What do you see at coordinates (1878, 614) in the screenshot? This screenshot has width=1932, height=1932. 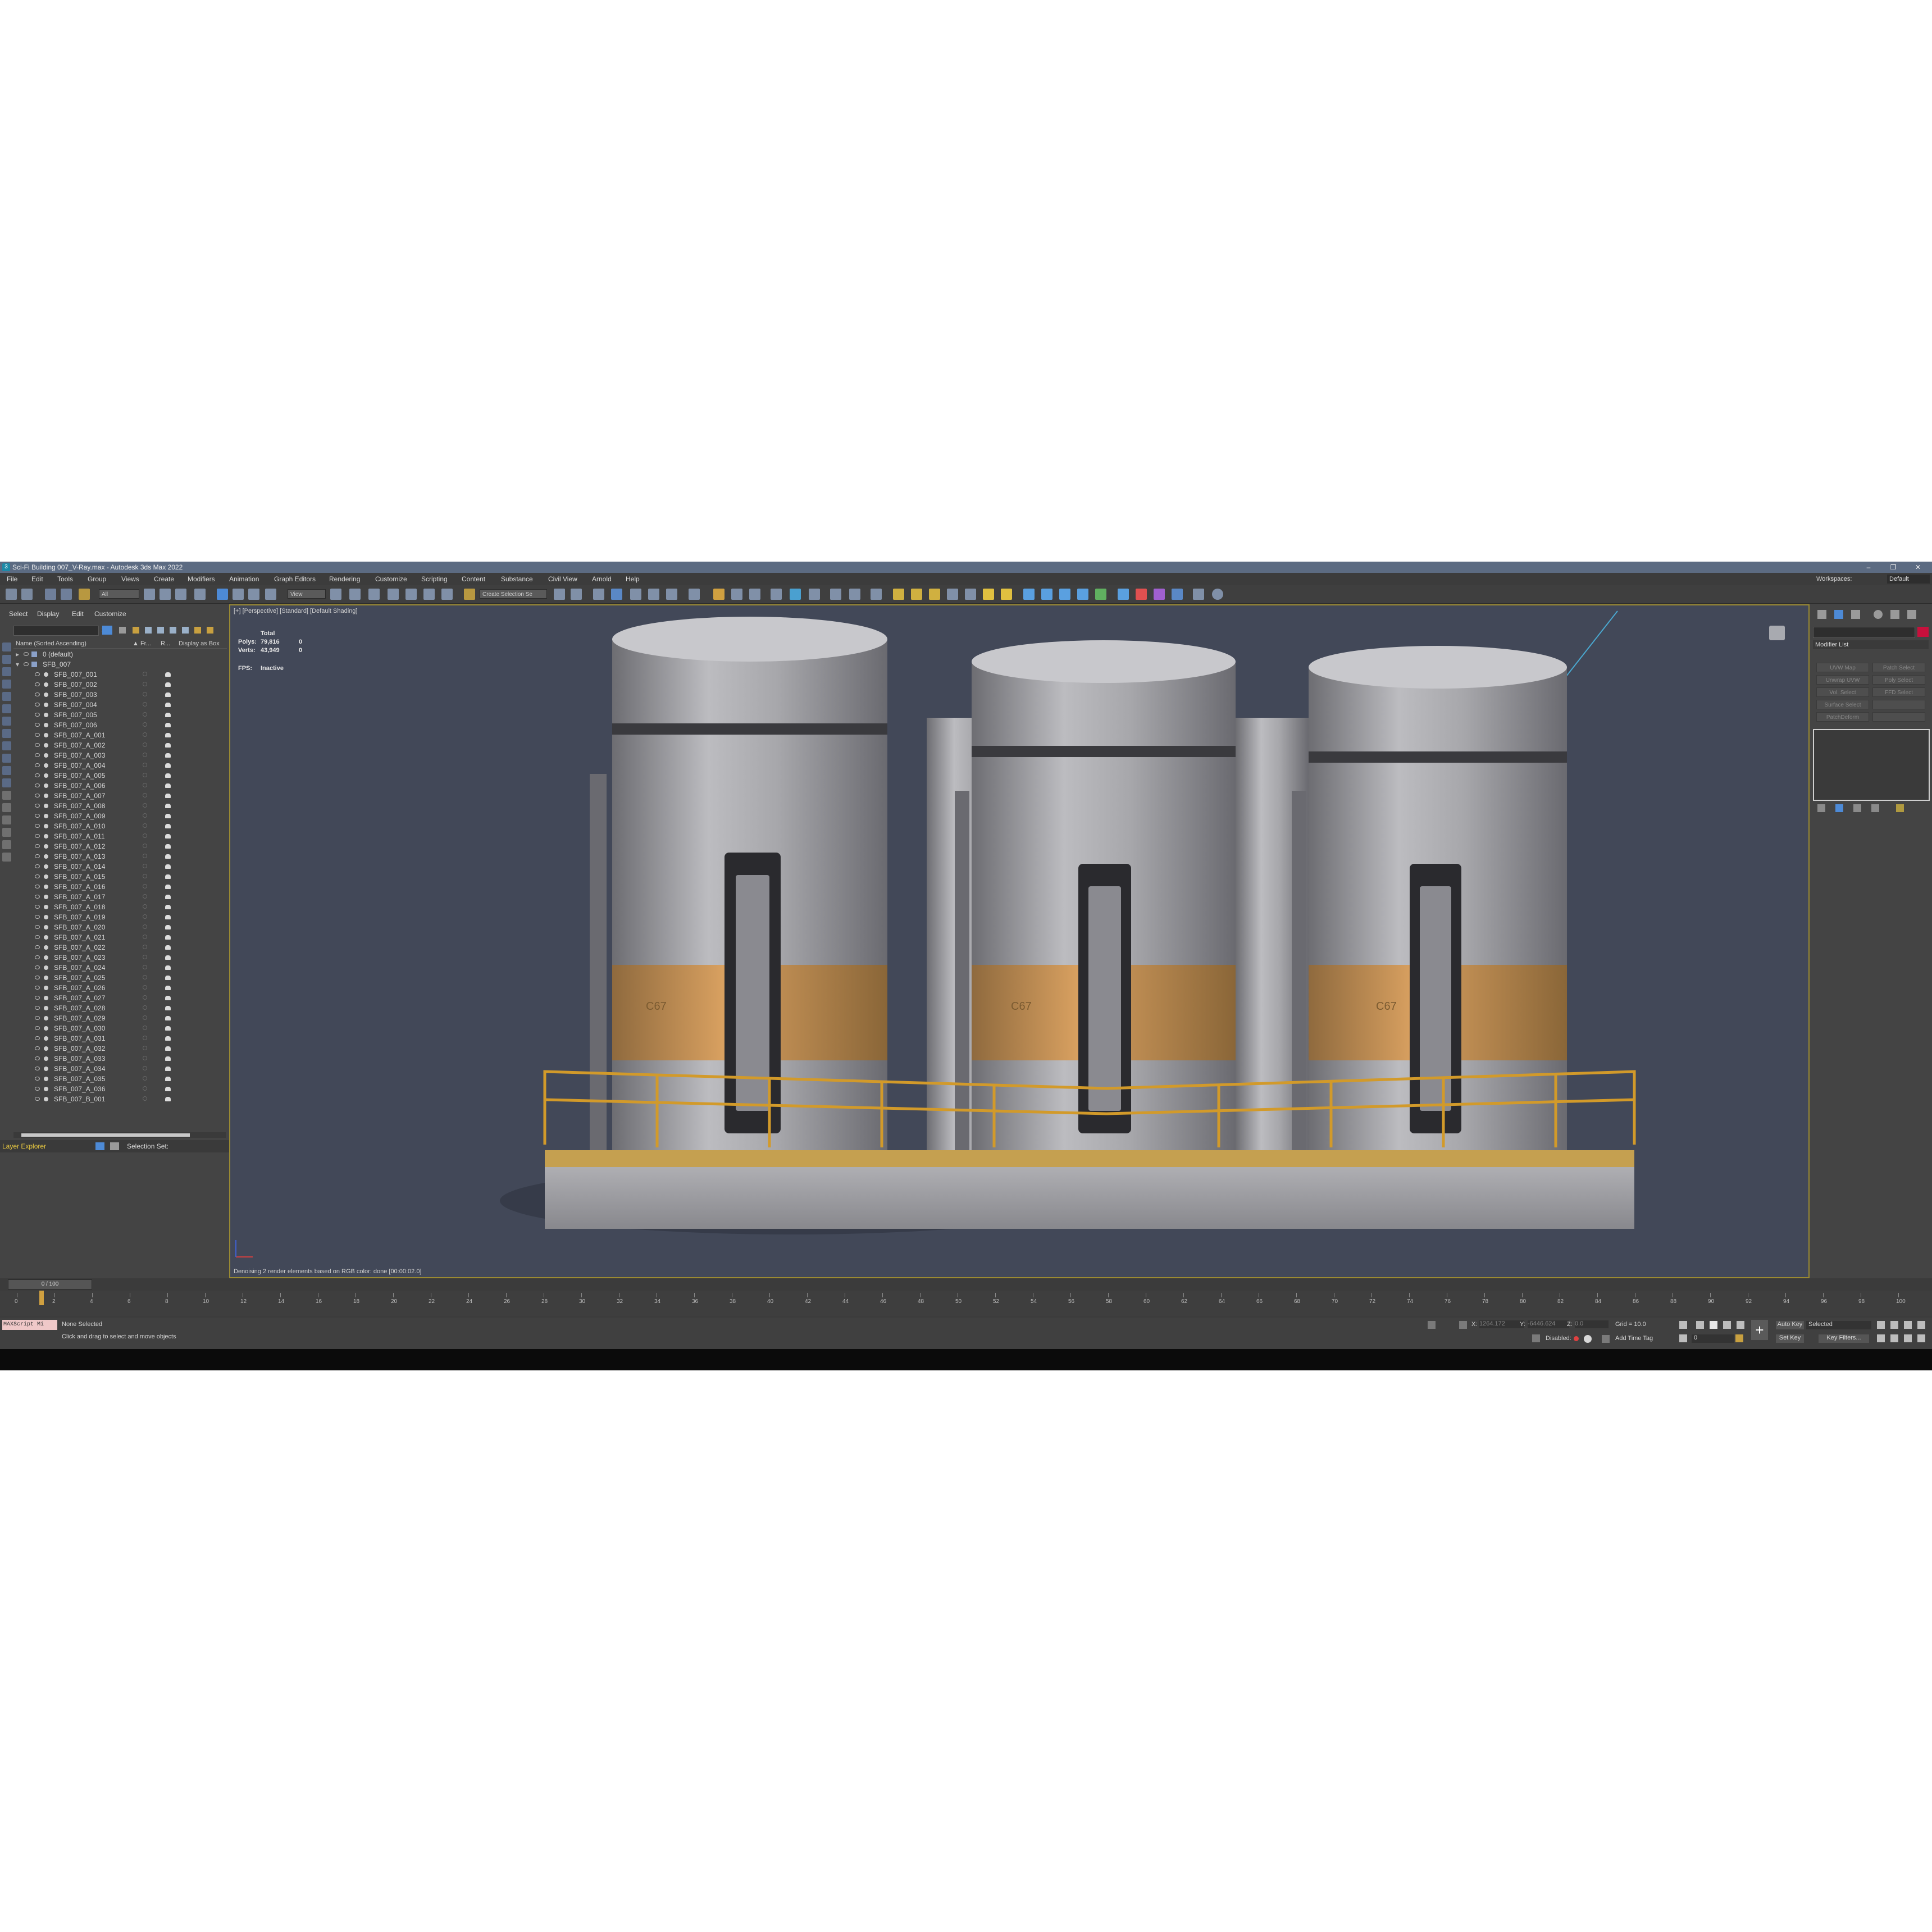 I see `motion-tab-icon` at bounding box center [1878, 614].